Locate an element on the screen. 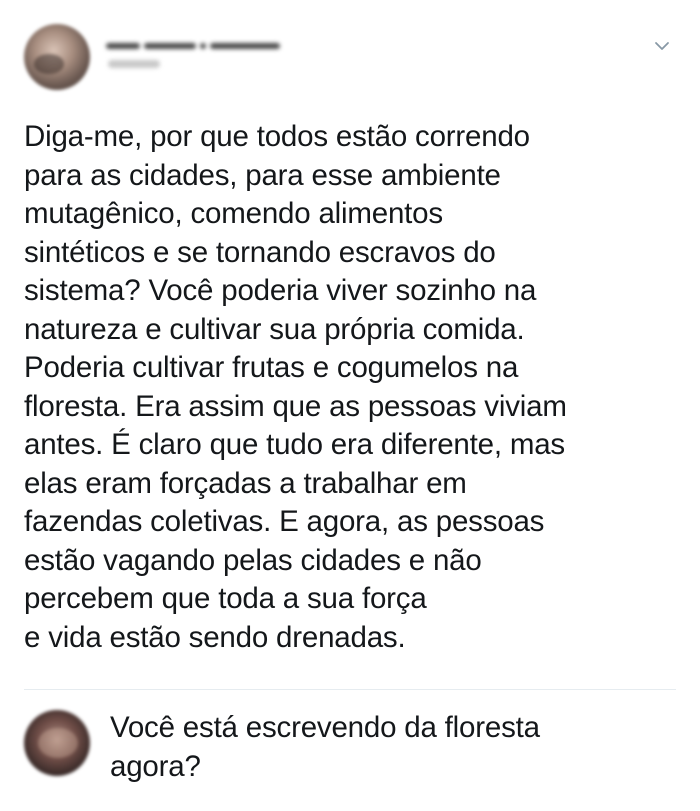 This screenshot has height=811, width=700. reply-body-text: Você está escrevendo da floresta agora? is located at coordinates (325, 747).